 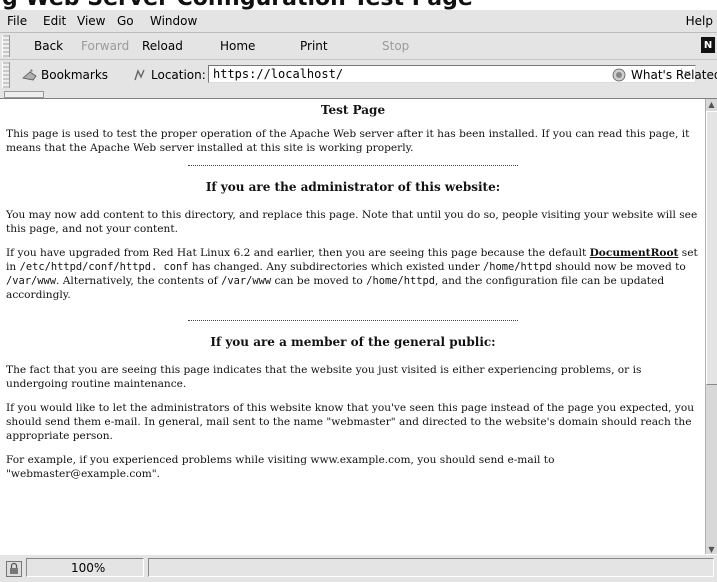 I want to click on admin-p2-text-5: . Alternatively, the contents of, so click(x=139, y=281).